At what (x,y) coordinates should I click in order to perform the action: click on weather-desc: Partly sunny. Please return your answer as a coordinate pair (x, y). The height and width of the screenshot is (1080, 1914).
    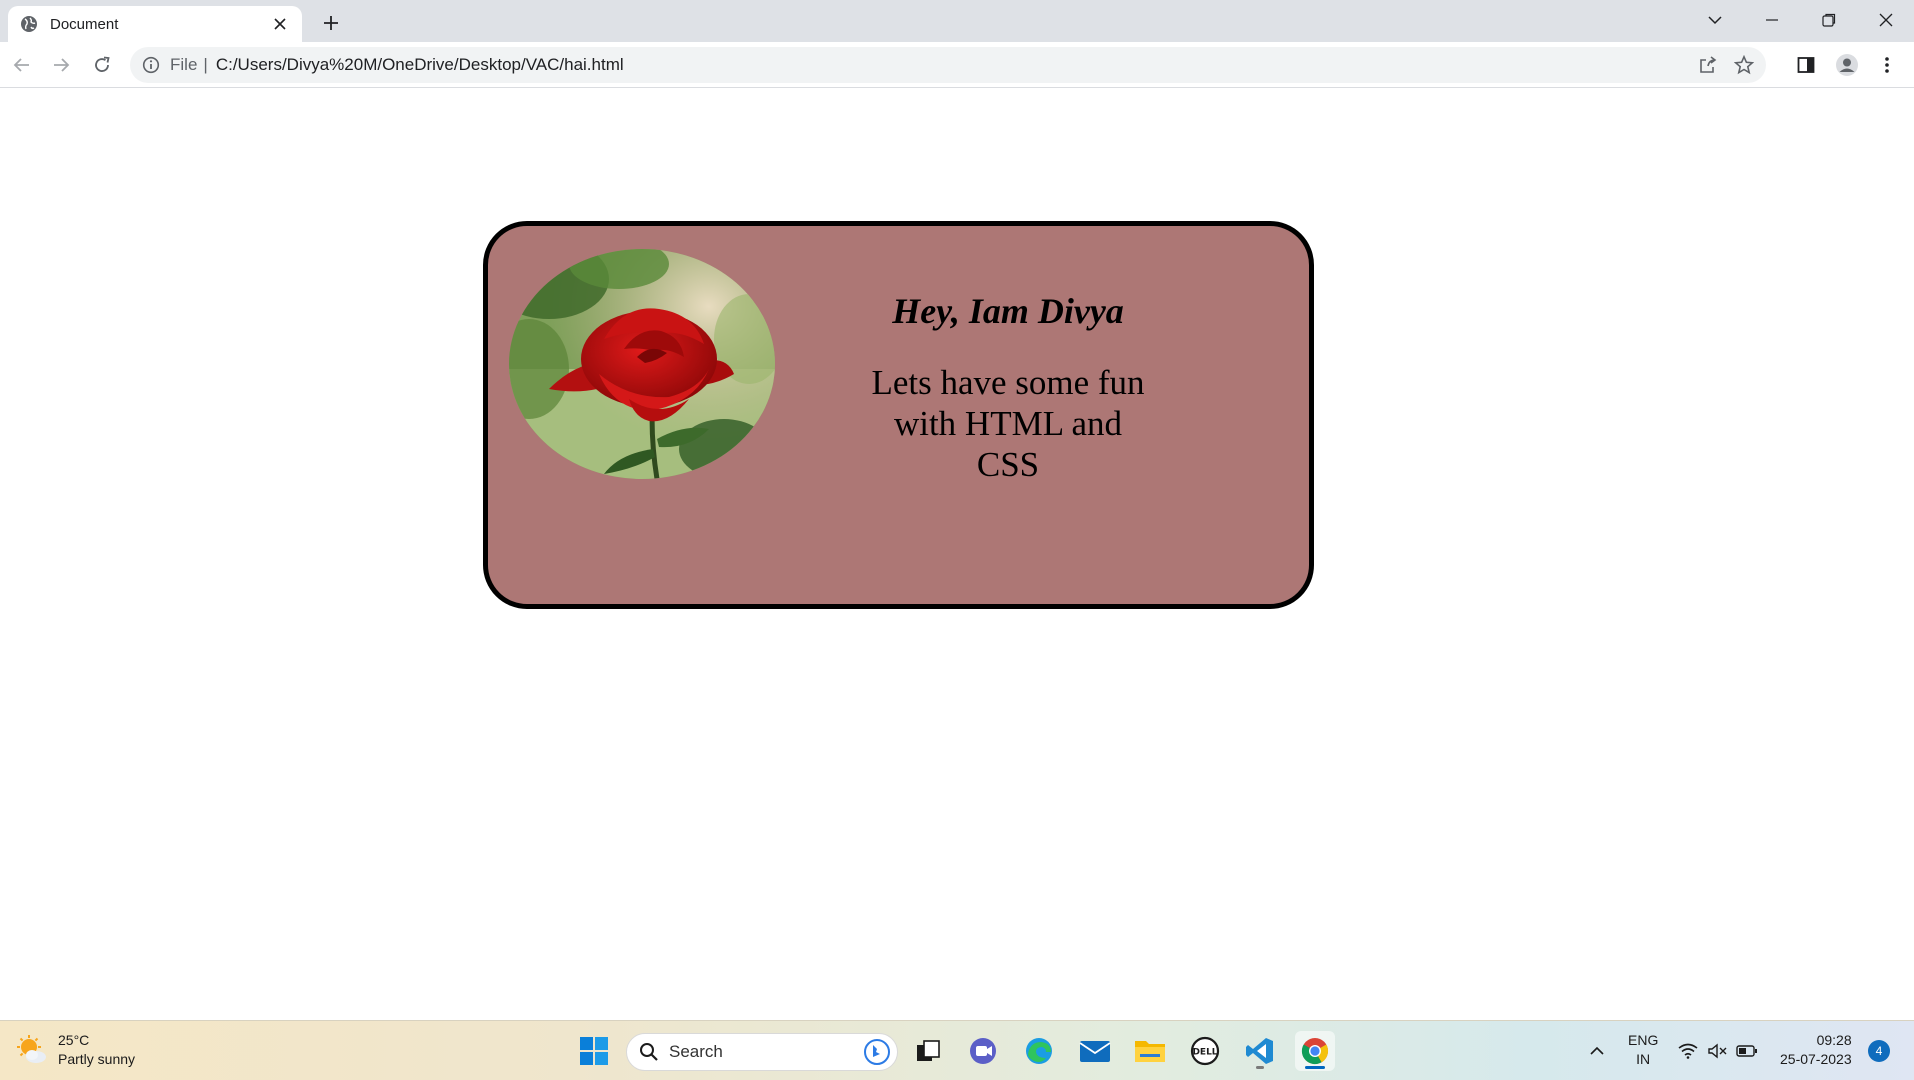
    Looking at the image, I should click on (97, 1059).